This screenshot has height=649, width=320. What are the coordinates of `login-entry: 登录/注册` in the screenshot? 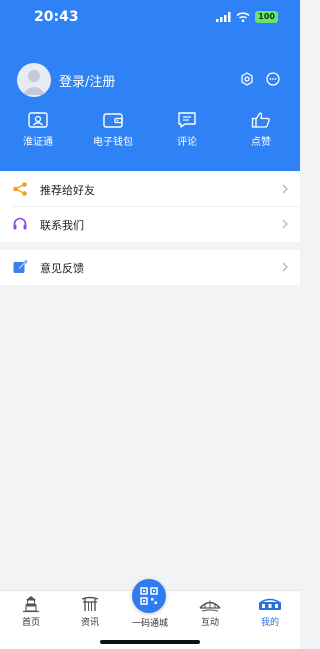 It's located at (66, 80).